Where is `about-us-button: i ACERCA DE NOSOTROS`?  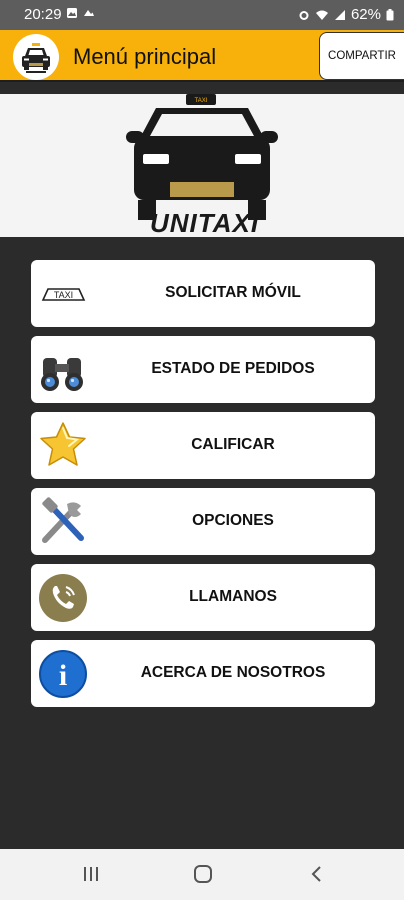
about-us-button: i ACERCA DE NOSOTROS is located at coordinates (203, 673).